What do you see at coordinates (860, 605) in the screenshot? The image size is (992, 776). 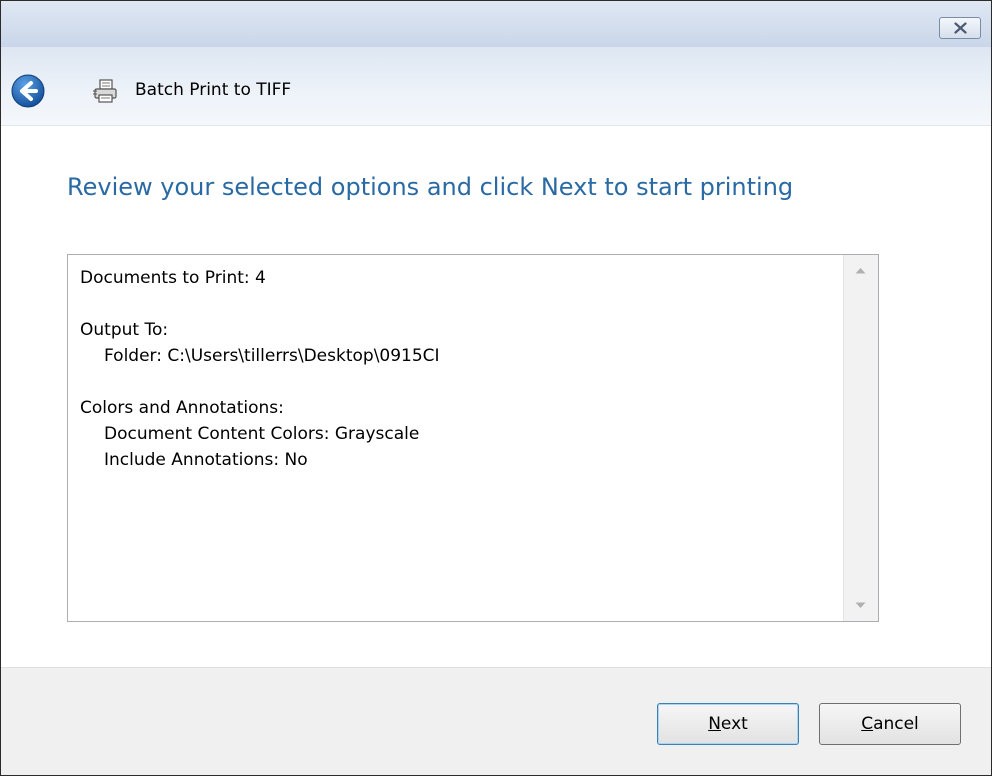 I see `scroll-down-arrow-icon` at bounding box center [860, 605].